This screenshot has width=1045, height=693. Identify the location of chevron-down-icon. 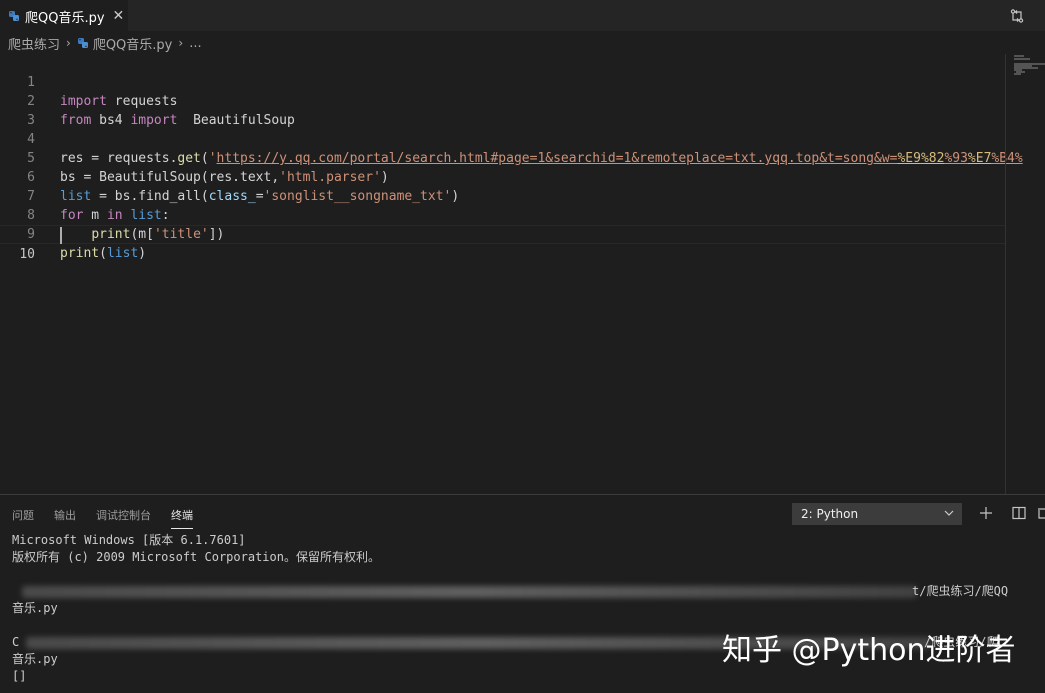
(949, 513).